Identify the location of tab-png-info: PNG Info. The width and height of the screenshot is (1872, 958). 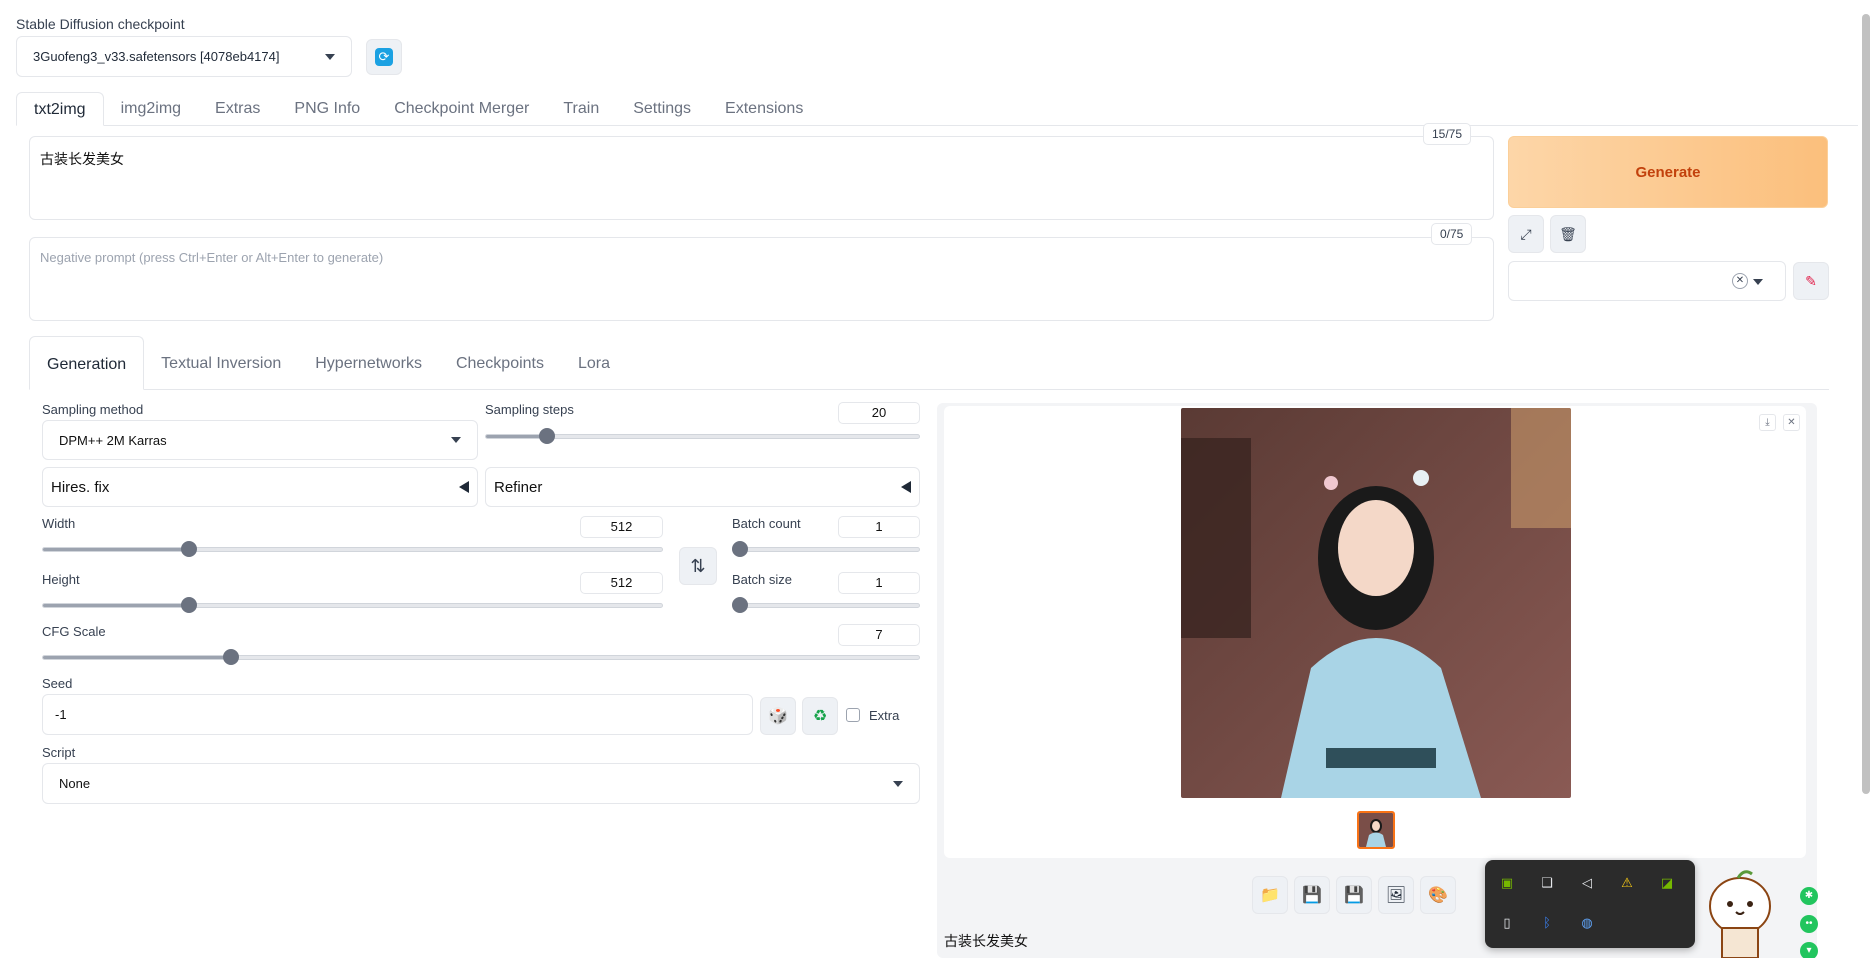
(327, 109).